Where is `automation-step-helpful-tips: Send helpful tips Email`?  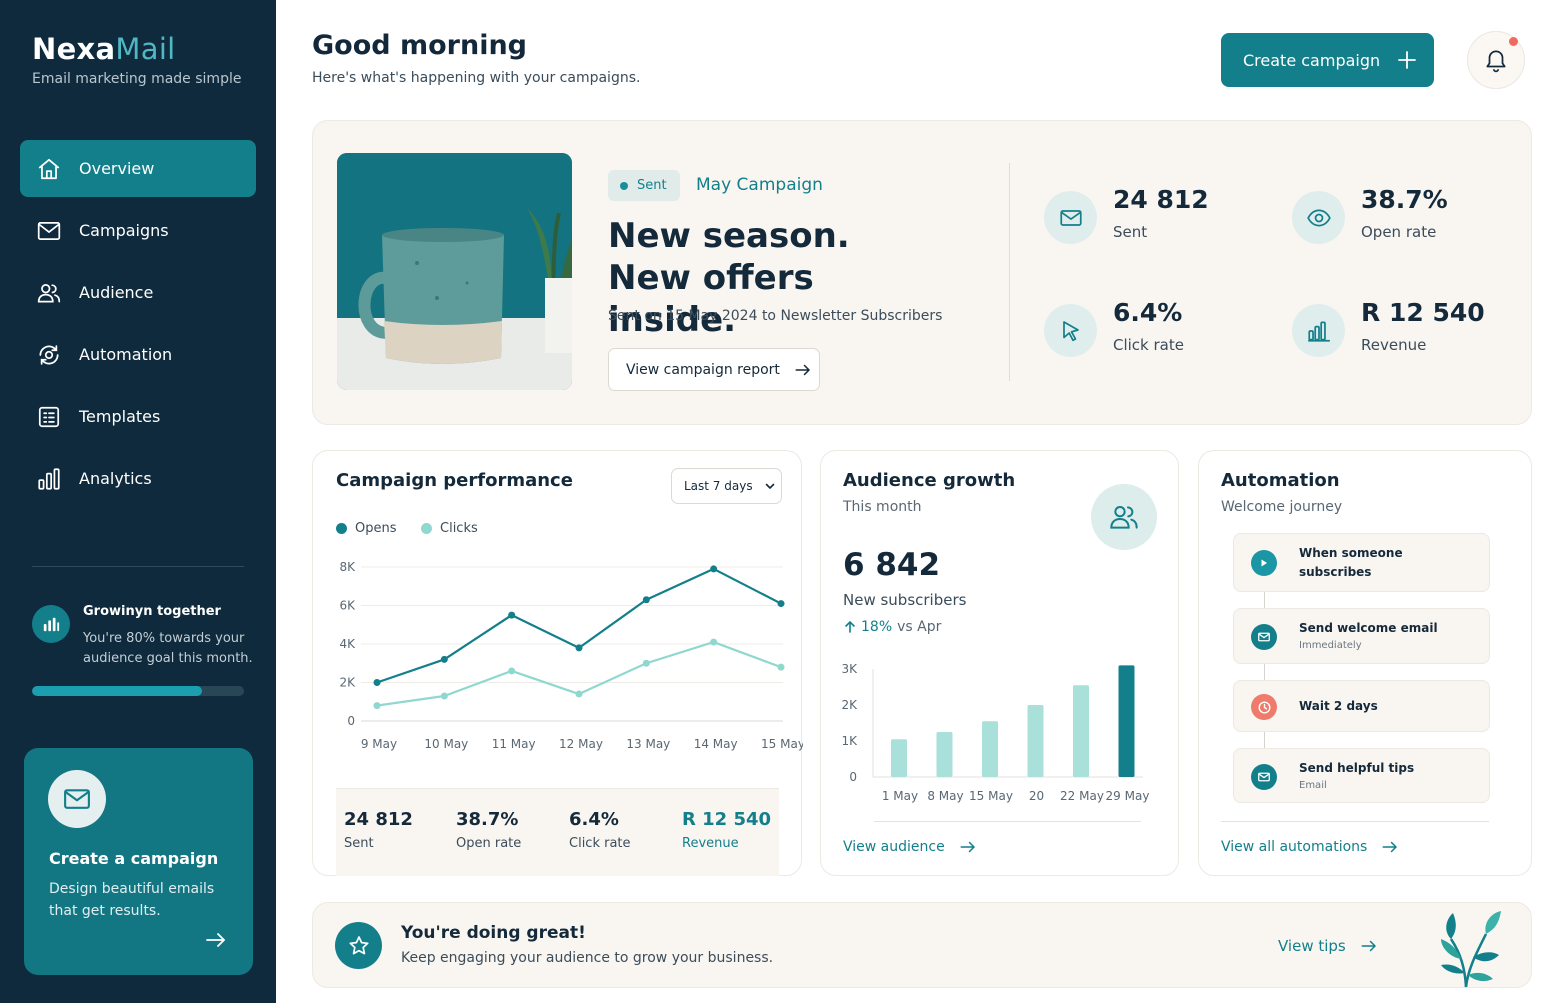 automation-step-helpful-tips: Send helpful tips Email is located at coordinates (1361, 775).